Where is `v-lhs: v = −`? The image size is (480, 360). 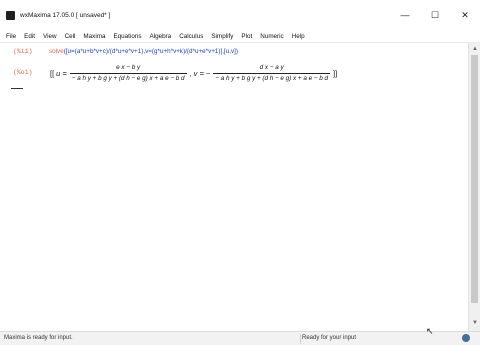
v-lhs: v = − is located at coordinates (202, 73).